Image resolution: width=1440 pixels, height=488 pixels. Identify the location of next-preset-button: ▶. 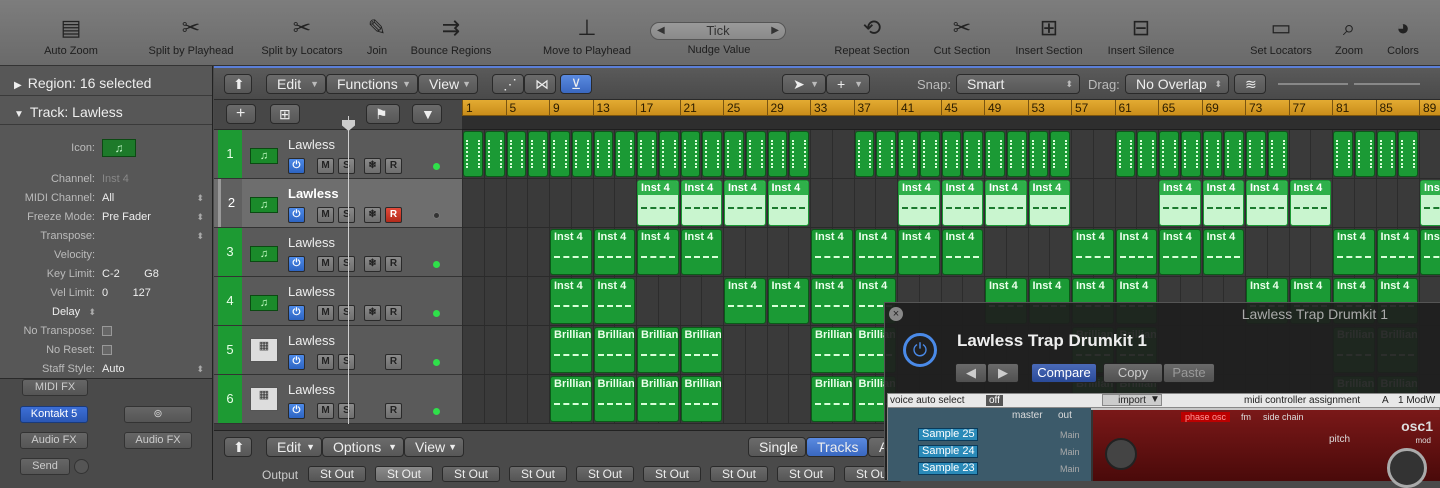
(1003, 373).